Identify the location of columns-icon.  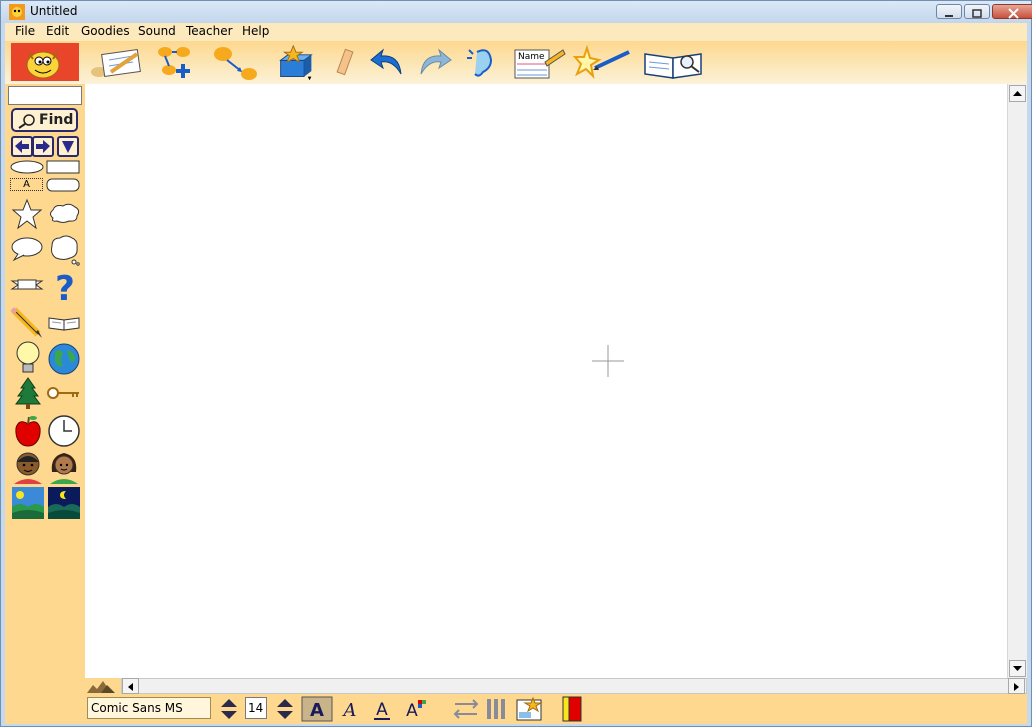
(496, 709).